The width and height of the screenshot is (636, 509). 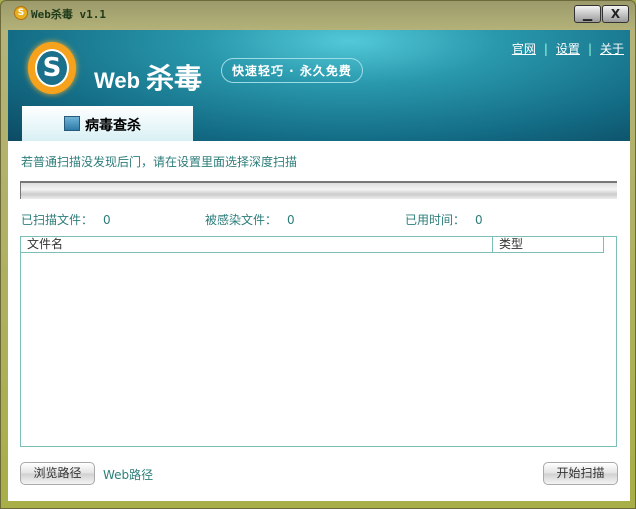 I want to click on minimize-button: ▁, so click(x=587, y=14).